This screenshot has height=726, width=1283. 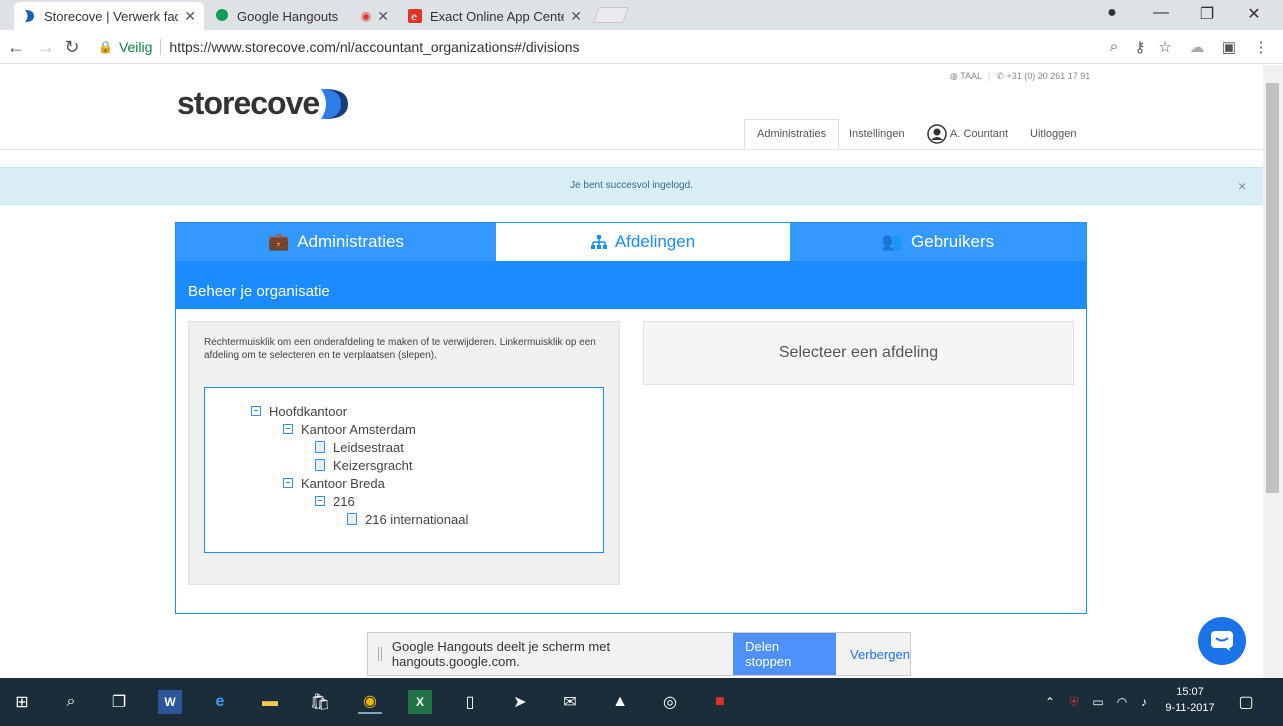 What do you see at coordinates (279, 241) in the screenshot?
I see `briefcase-icon: 💼` at bounding box center [279, 241].